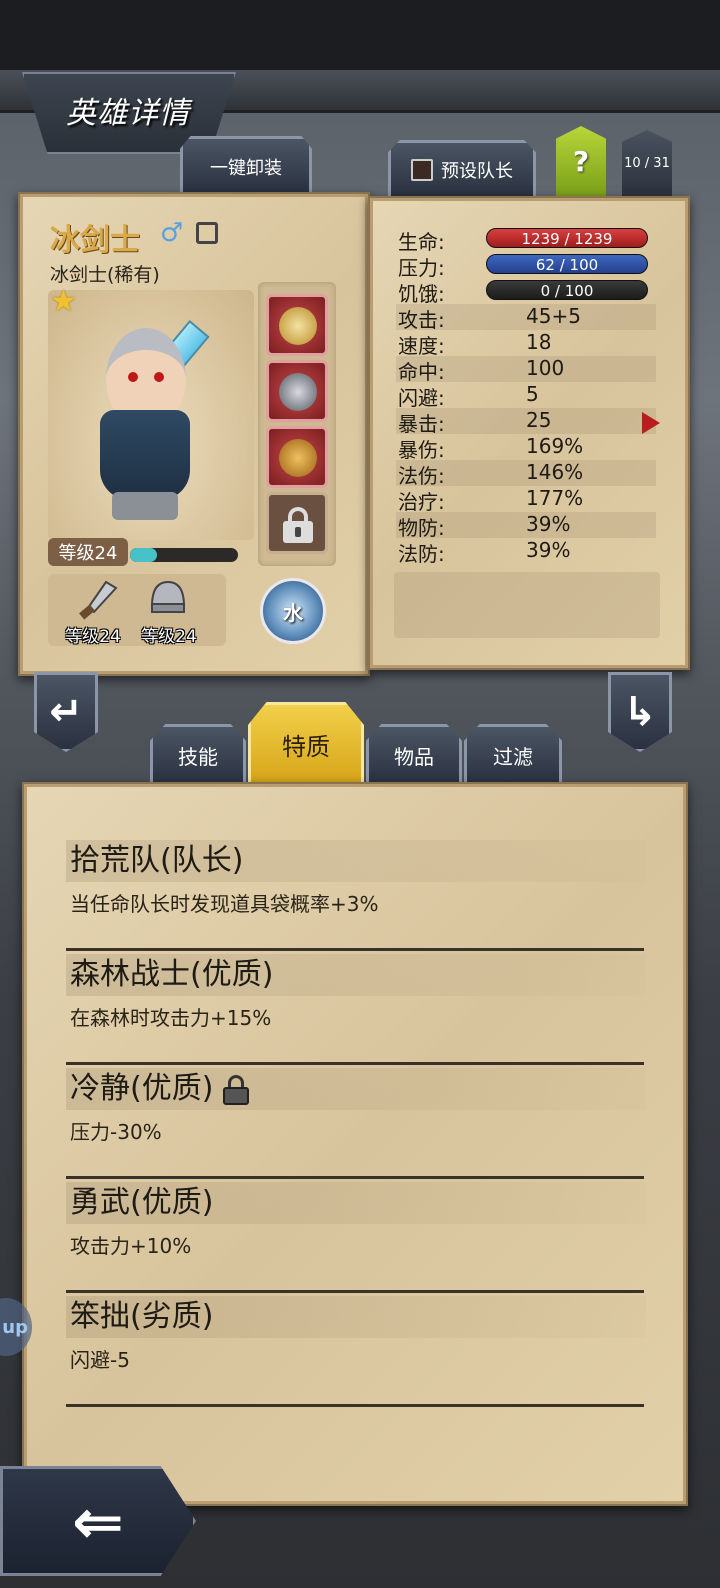 The height and width of the screenshot is (1588, 720). I want to click on tab-traits: 特质, so click(306, 743).